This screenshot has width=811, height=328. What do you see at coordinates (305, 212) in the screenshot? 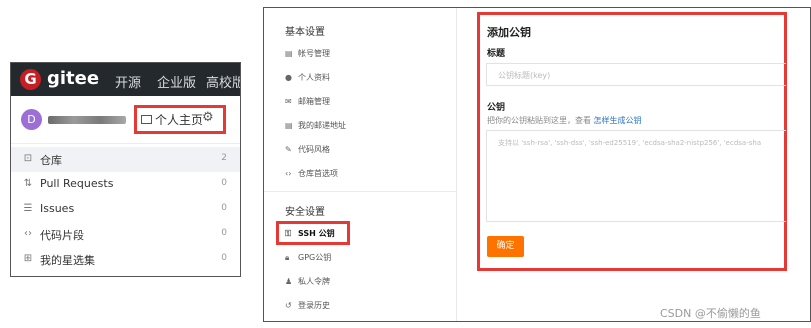
I see `section-security-settings: 安全设置` at bounding box center [305, 212].